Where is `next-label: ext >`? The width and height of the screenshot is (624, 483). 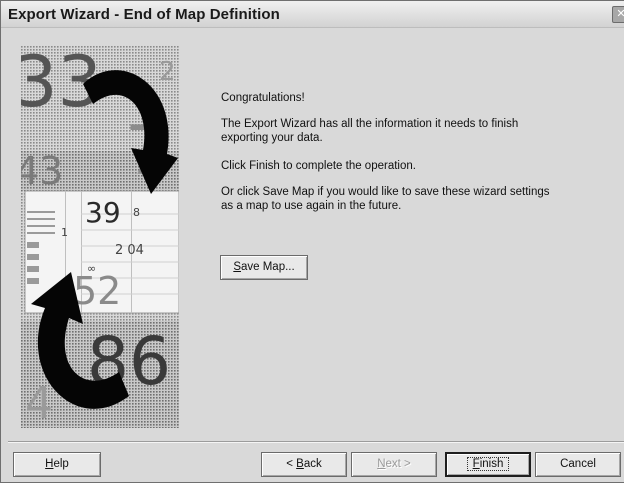
next-label: ext > is located at coordinates (398, 464).